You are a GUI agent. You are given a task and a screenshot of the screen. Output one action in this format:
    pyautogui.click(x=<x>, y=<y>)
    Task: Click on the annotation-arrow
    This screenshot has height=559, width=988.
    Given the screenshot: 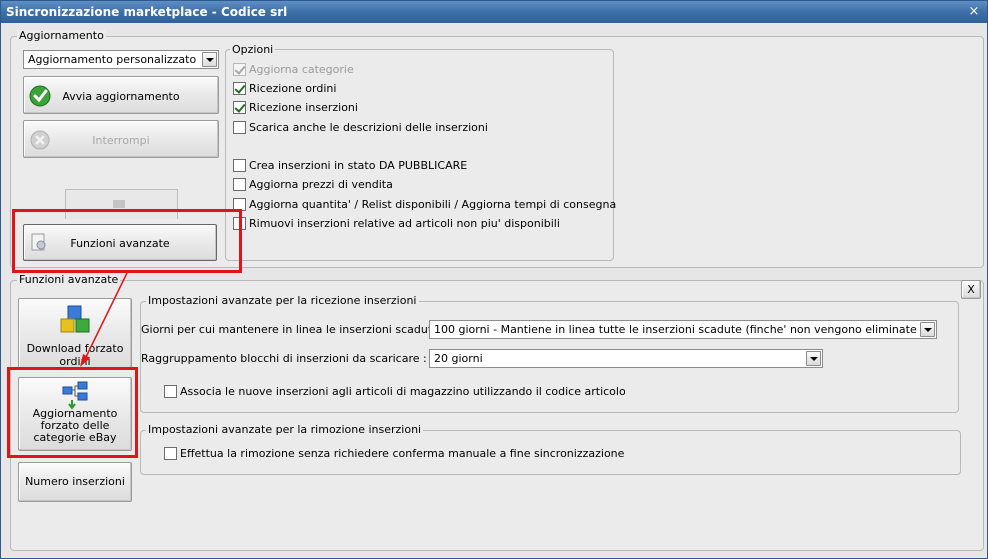 What is the action you would take?
    pyautogui.click(x=104, y=319)
    